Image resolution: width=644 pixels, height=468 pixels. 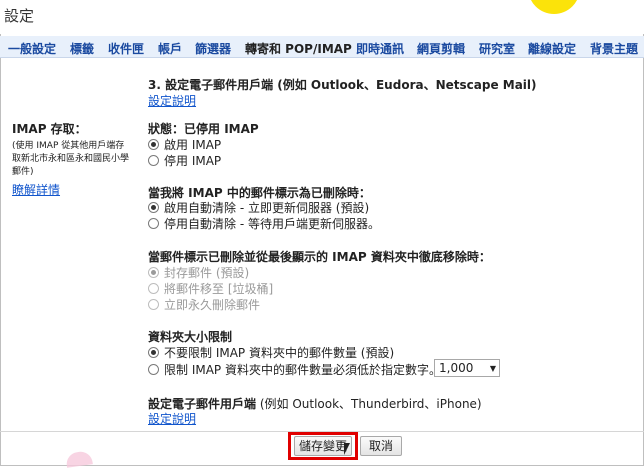 What do you see at coordinates (552, 48) in the screenshot?
I see `tab-offline: 離線設定` at bounding box center [552, 48].